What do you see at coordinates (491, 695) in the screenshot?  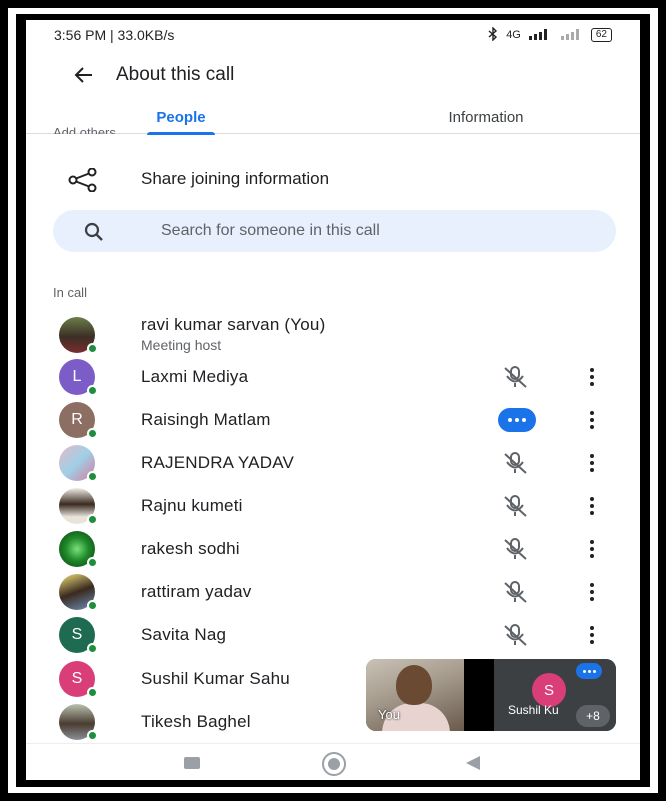 I see `floating-video-tile: You S Sushil Ku +8` at bounding box center [491, 695].